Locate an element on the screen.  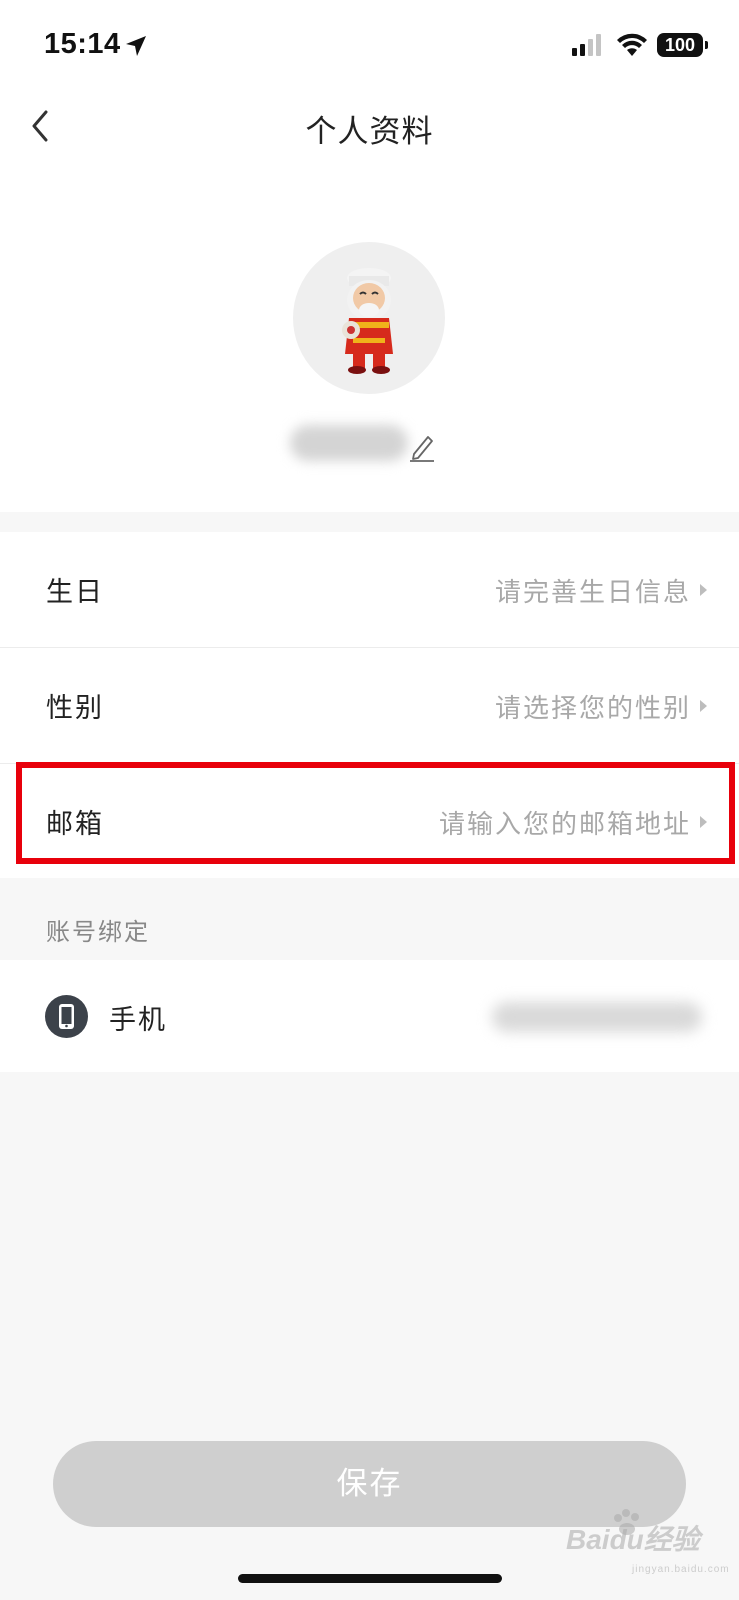
gender-label: 性别 is located at coordinates (75, 708).